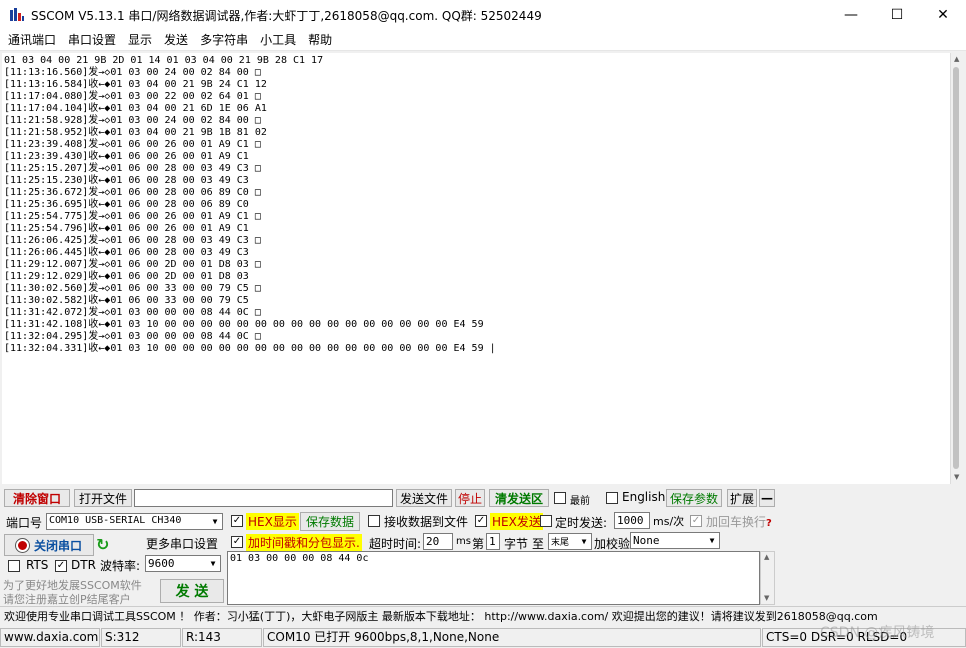  What do you see at coordinates (632, 520) in the screenshot?
I see `interval-input: 1000` at bounding box center [632, 520].